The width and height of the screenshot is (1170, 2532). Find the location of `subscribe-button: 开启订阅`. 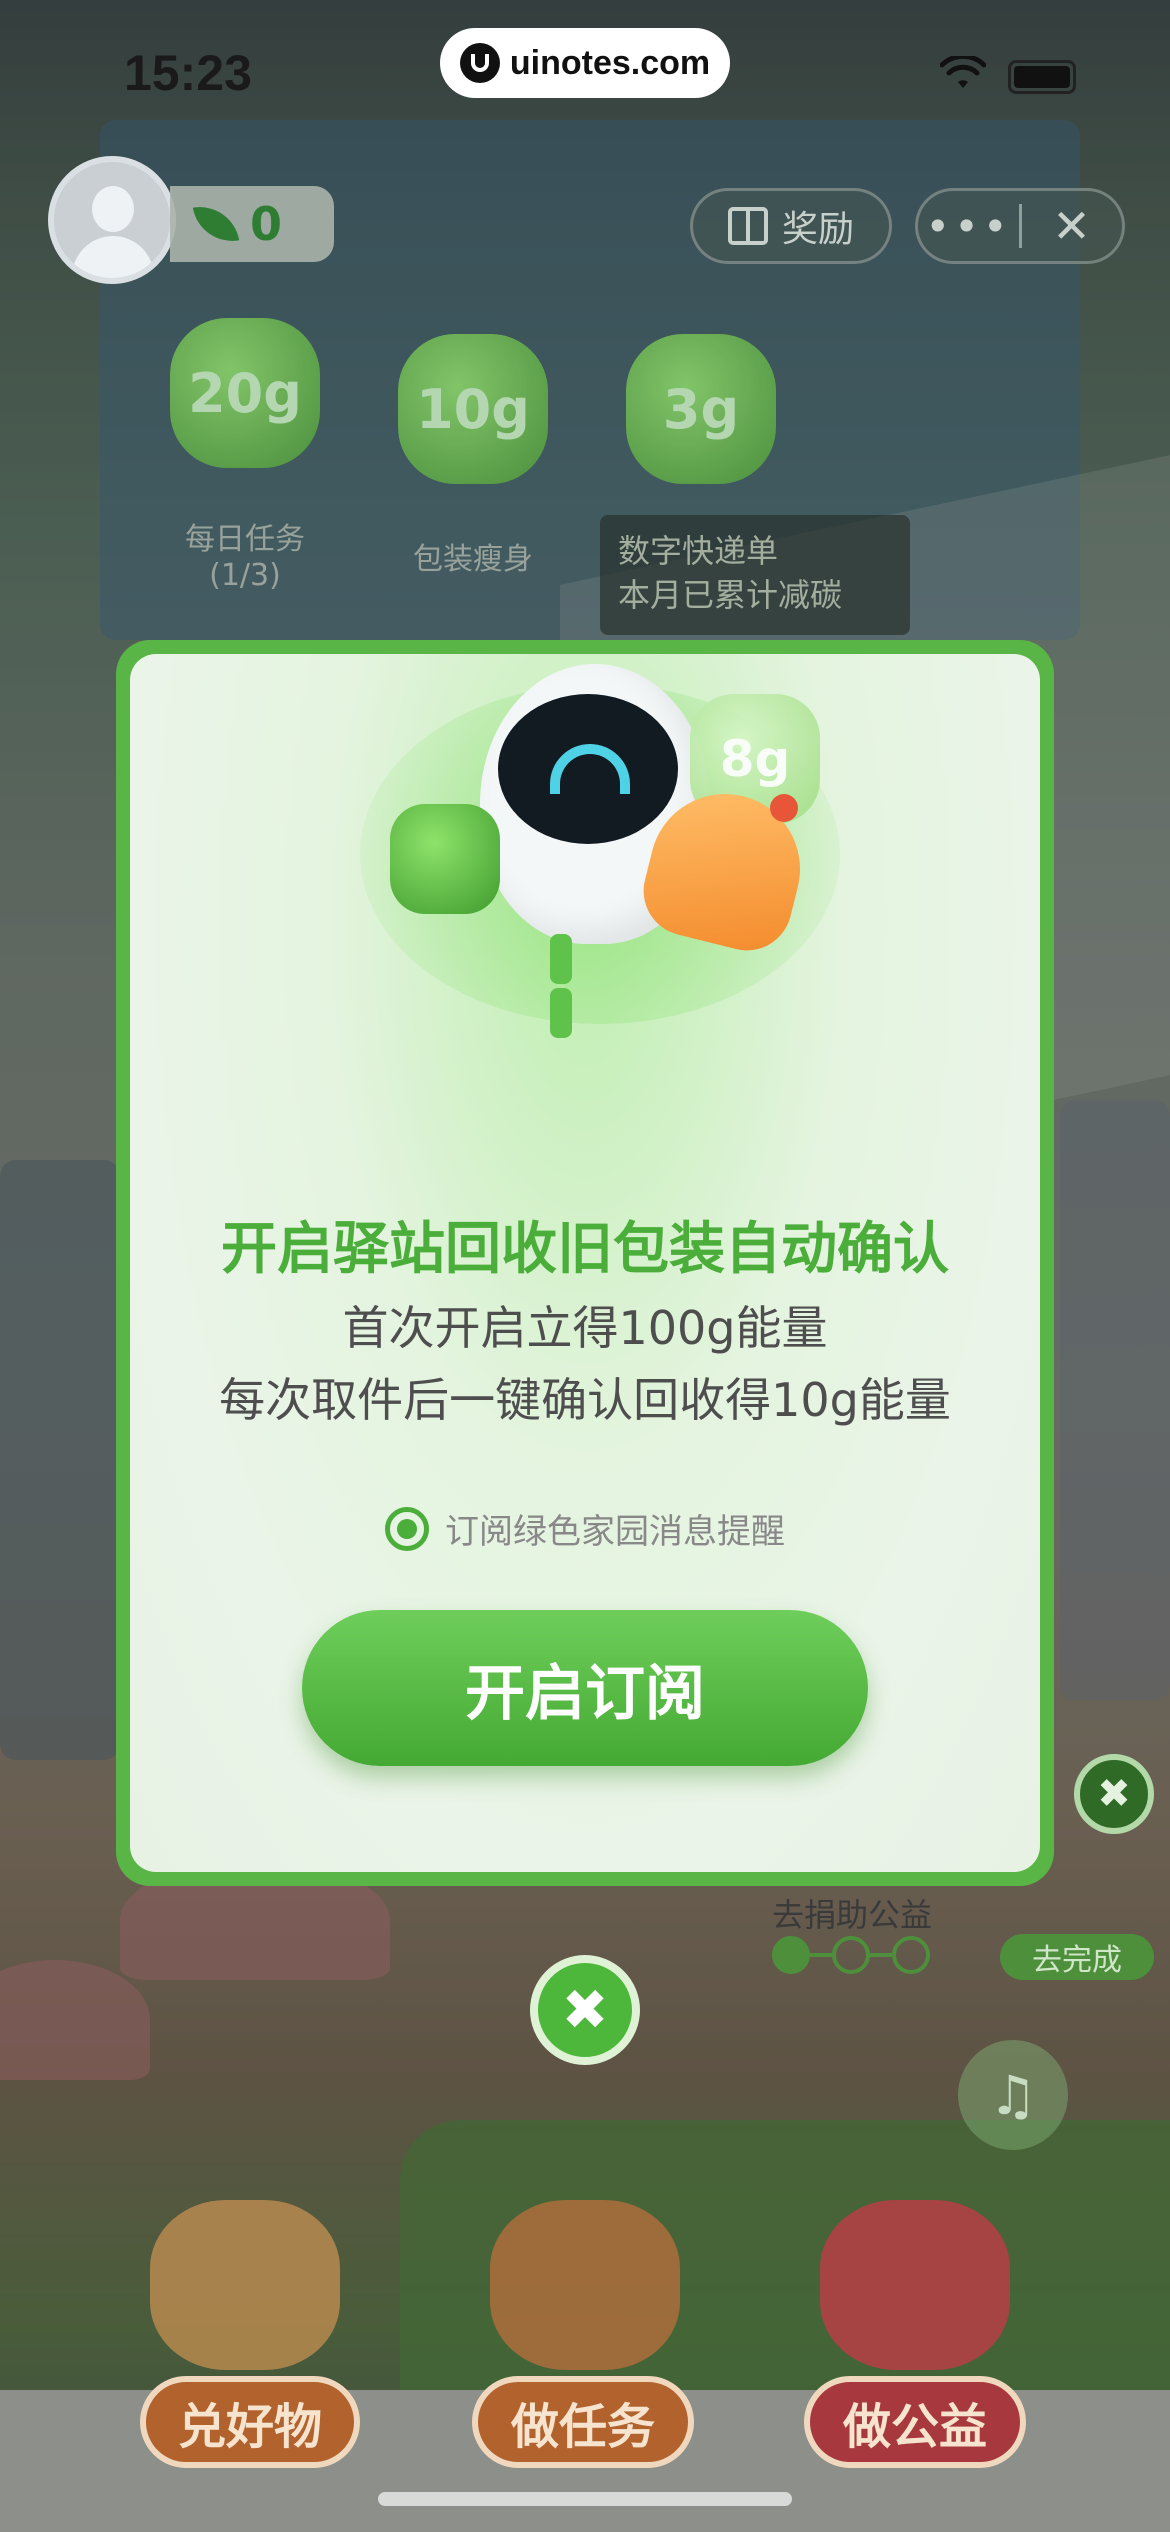

subscribe-button: 开启订阅 is located at coordinates (585, 1688).